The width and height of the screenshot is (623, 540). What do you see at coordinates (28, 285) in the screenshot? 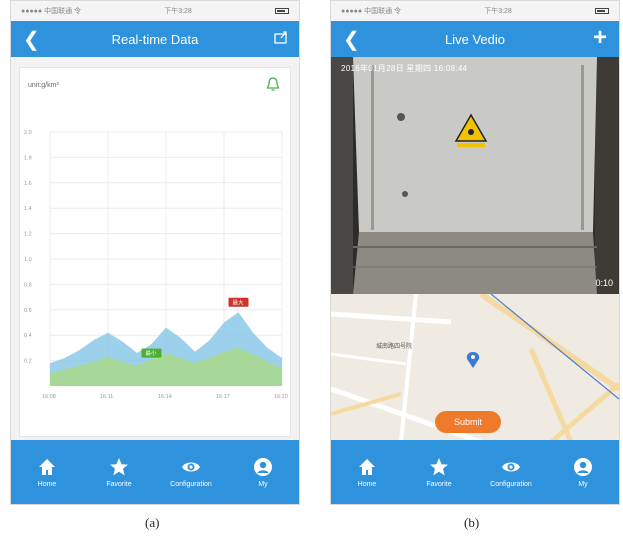
I see `y-tick-label: 0.8` at bounding box center [28, 285].